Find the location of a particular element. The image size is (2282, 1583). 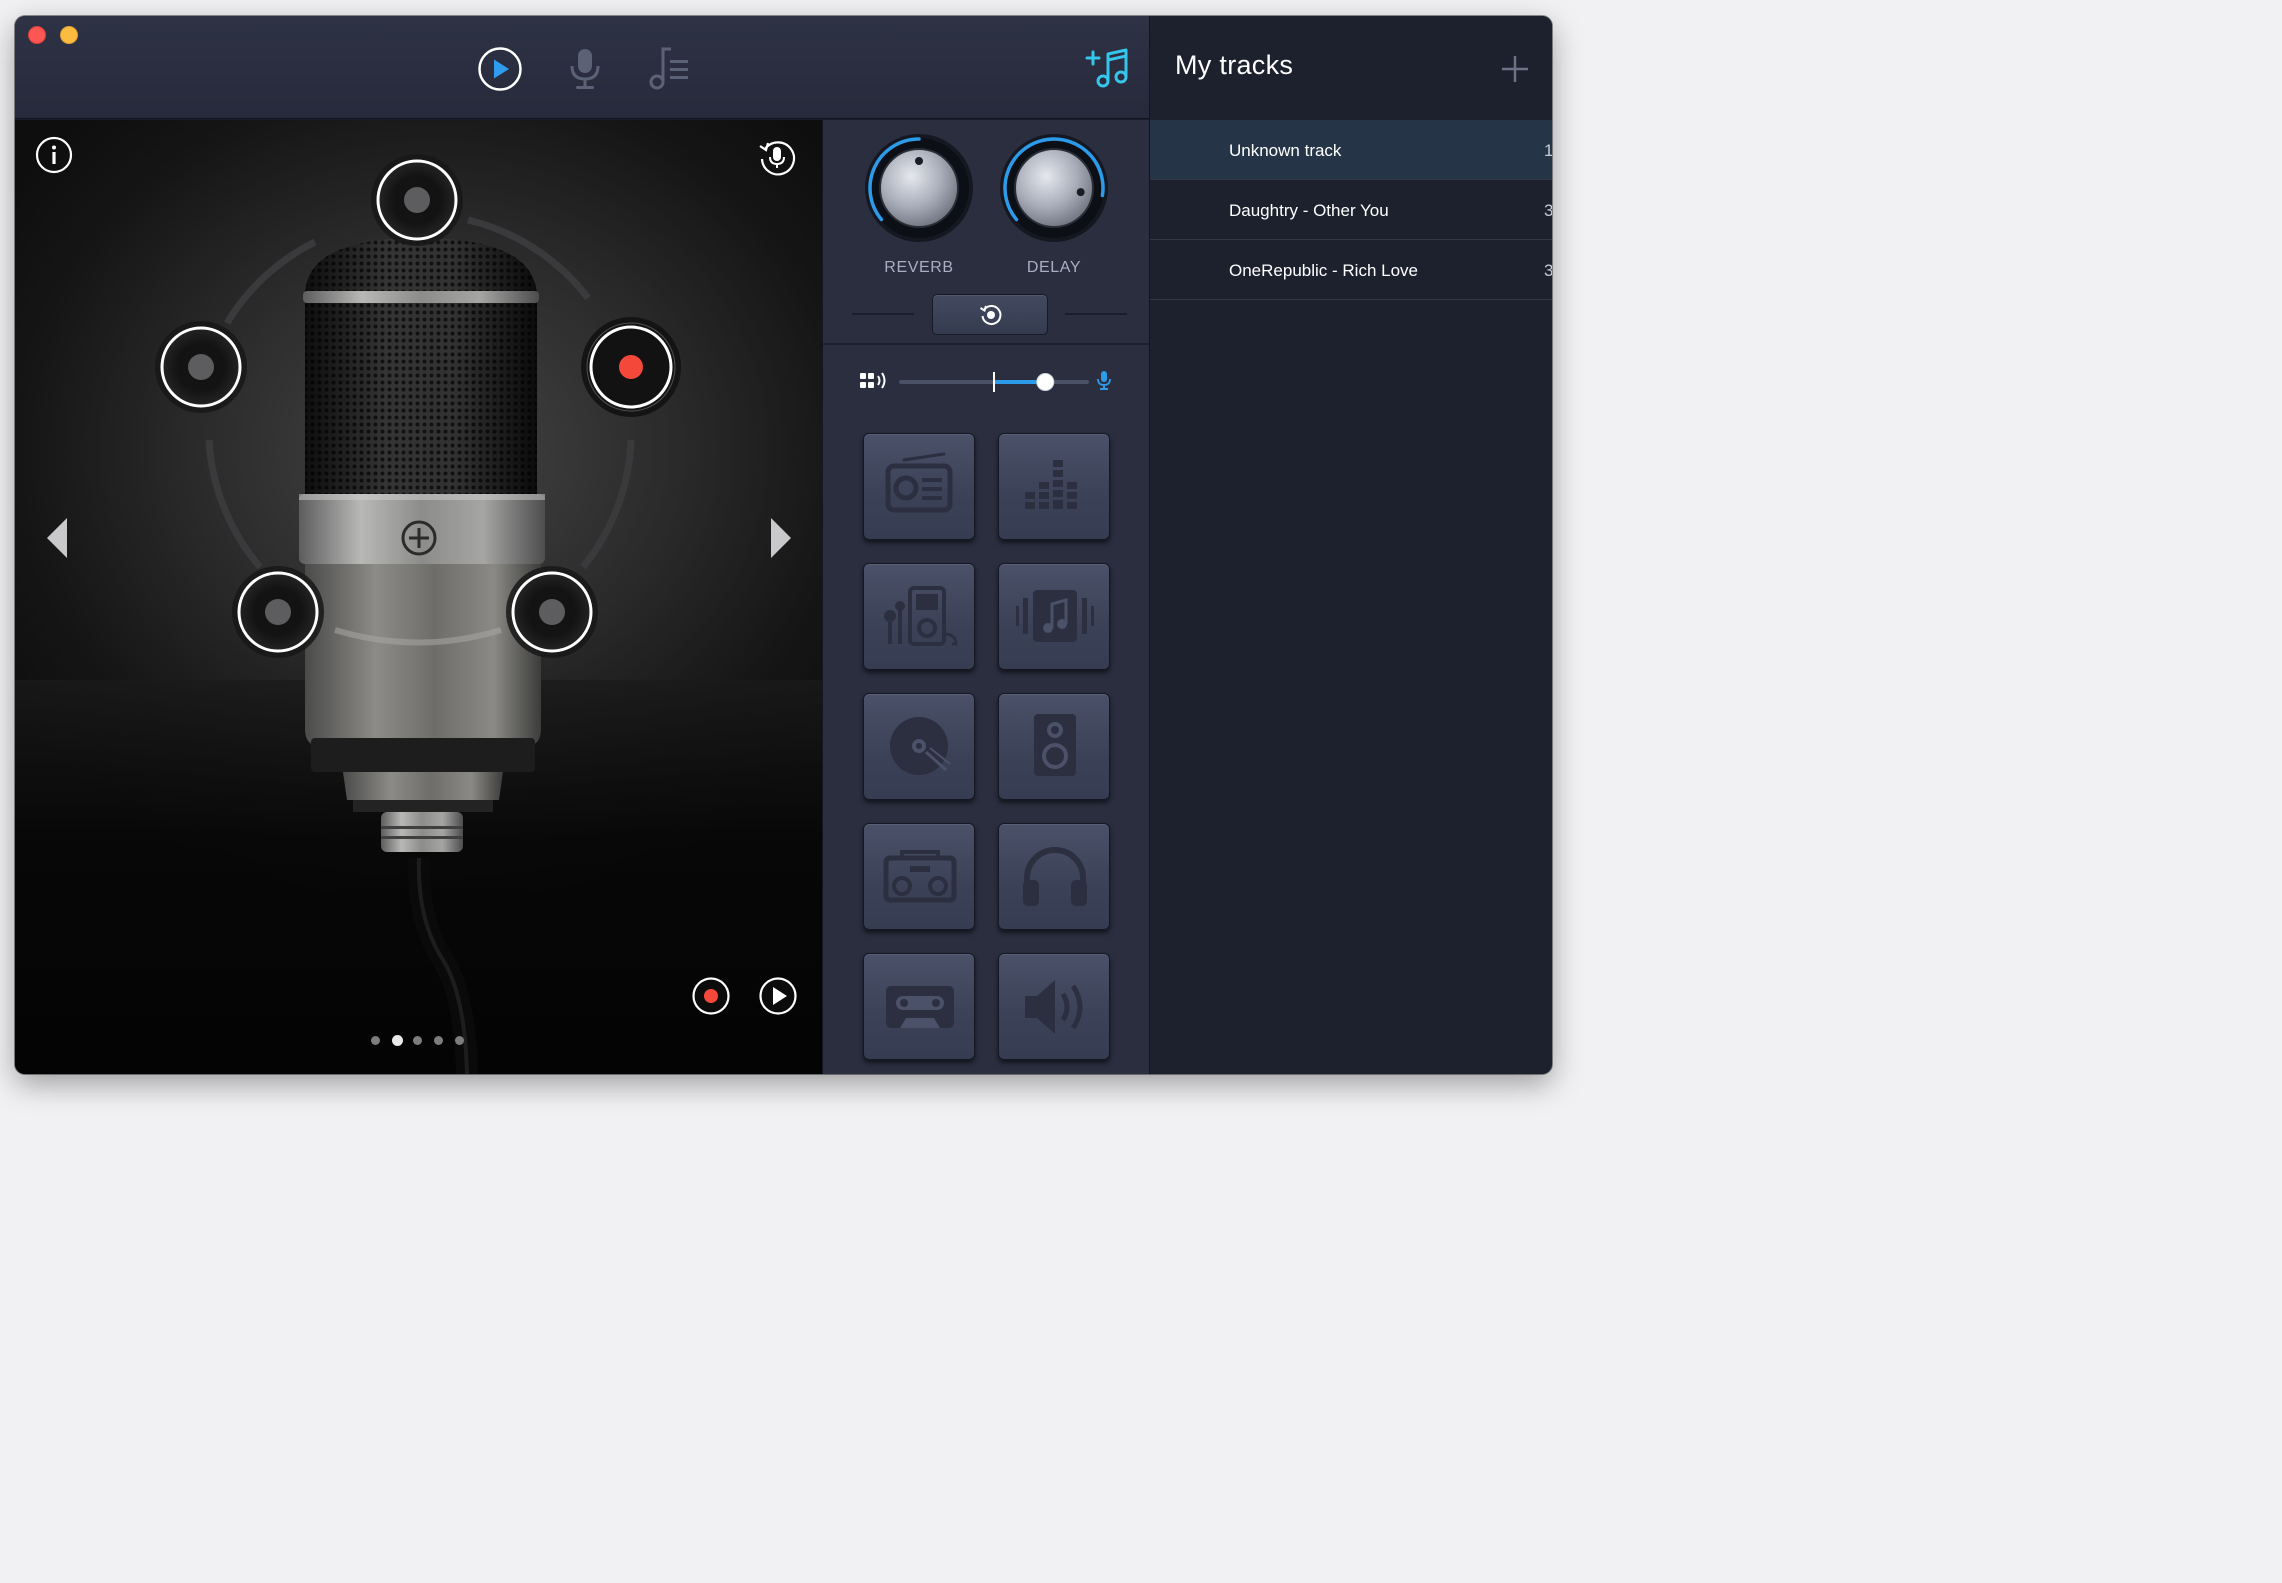

music-player-icon is located at coordinates (921, 616).